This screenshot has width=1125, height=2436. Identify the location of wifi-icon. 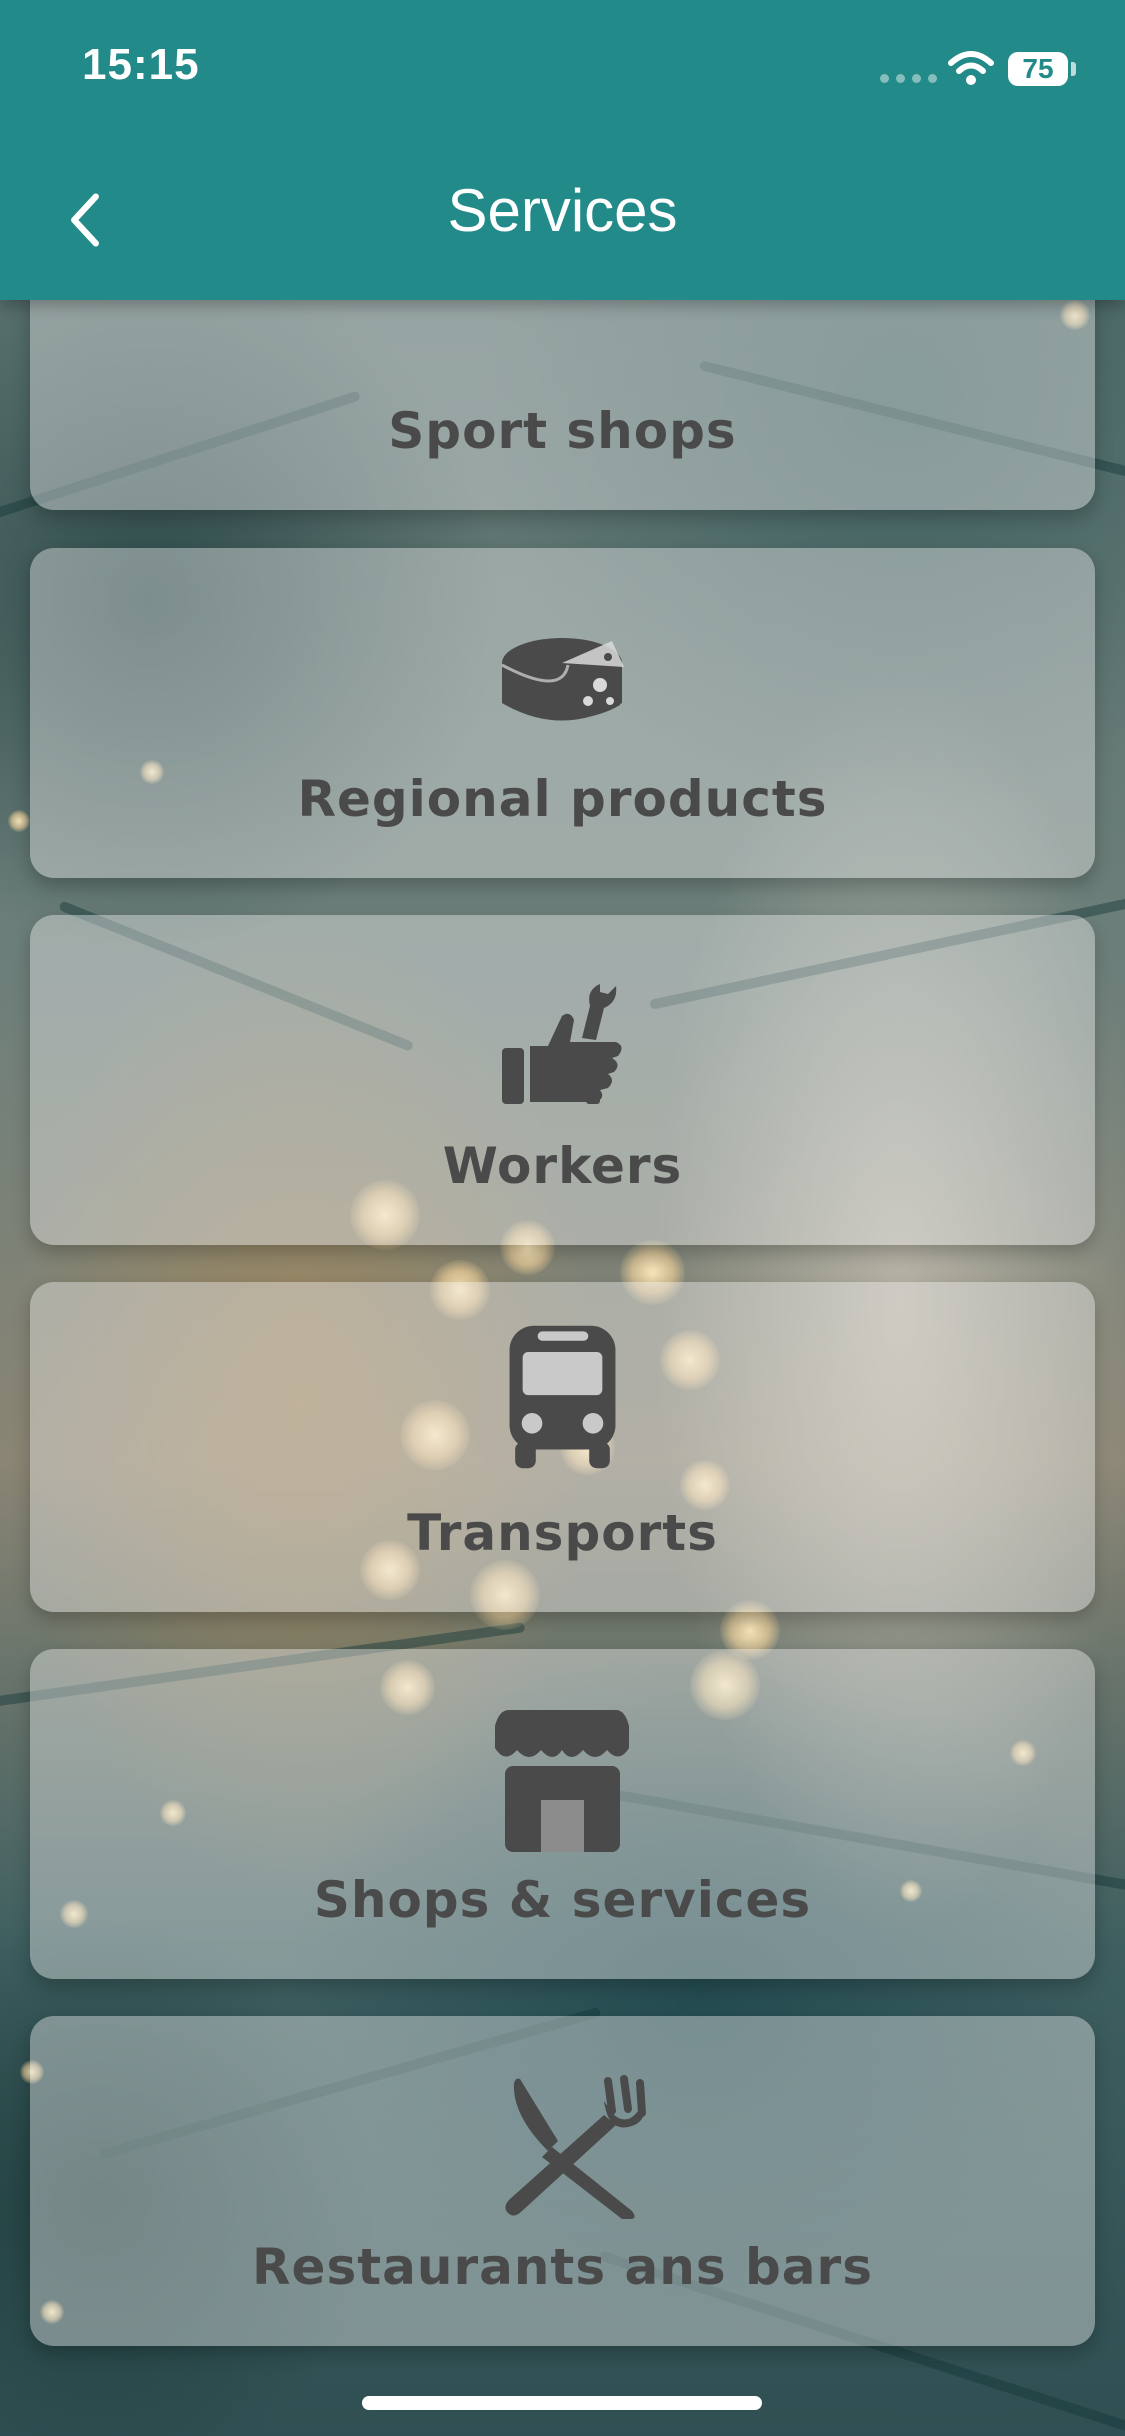
(971, 68).